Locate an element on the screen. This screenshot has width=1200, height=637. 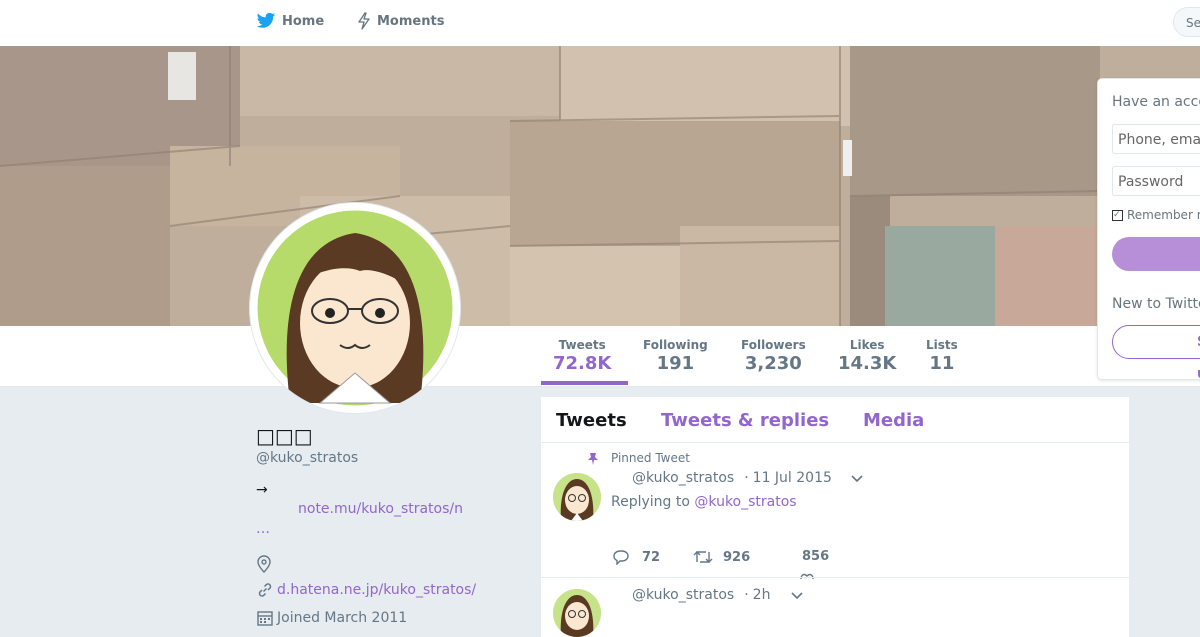
nav-home-label: Home is located at coordinates (303, 21).